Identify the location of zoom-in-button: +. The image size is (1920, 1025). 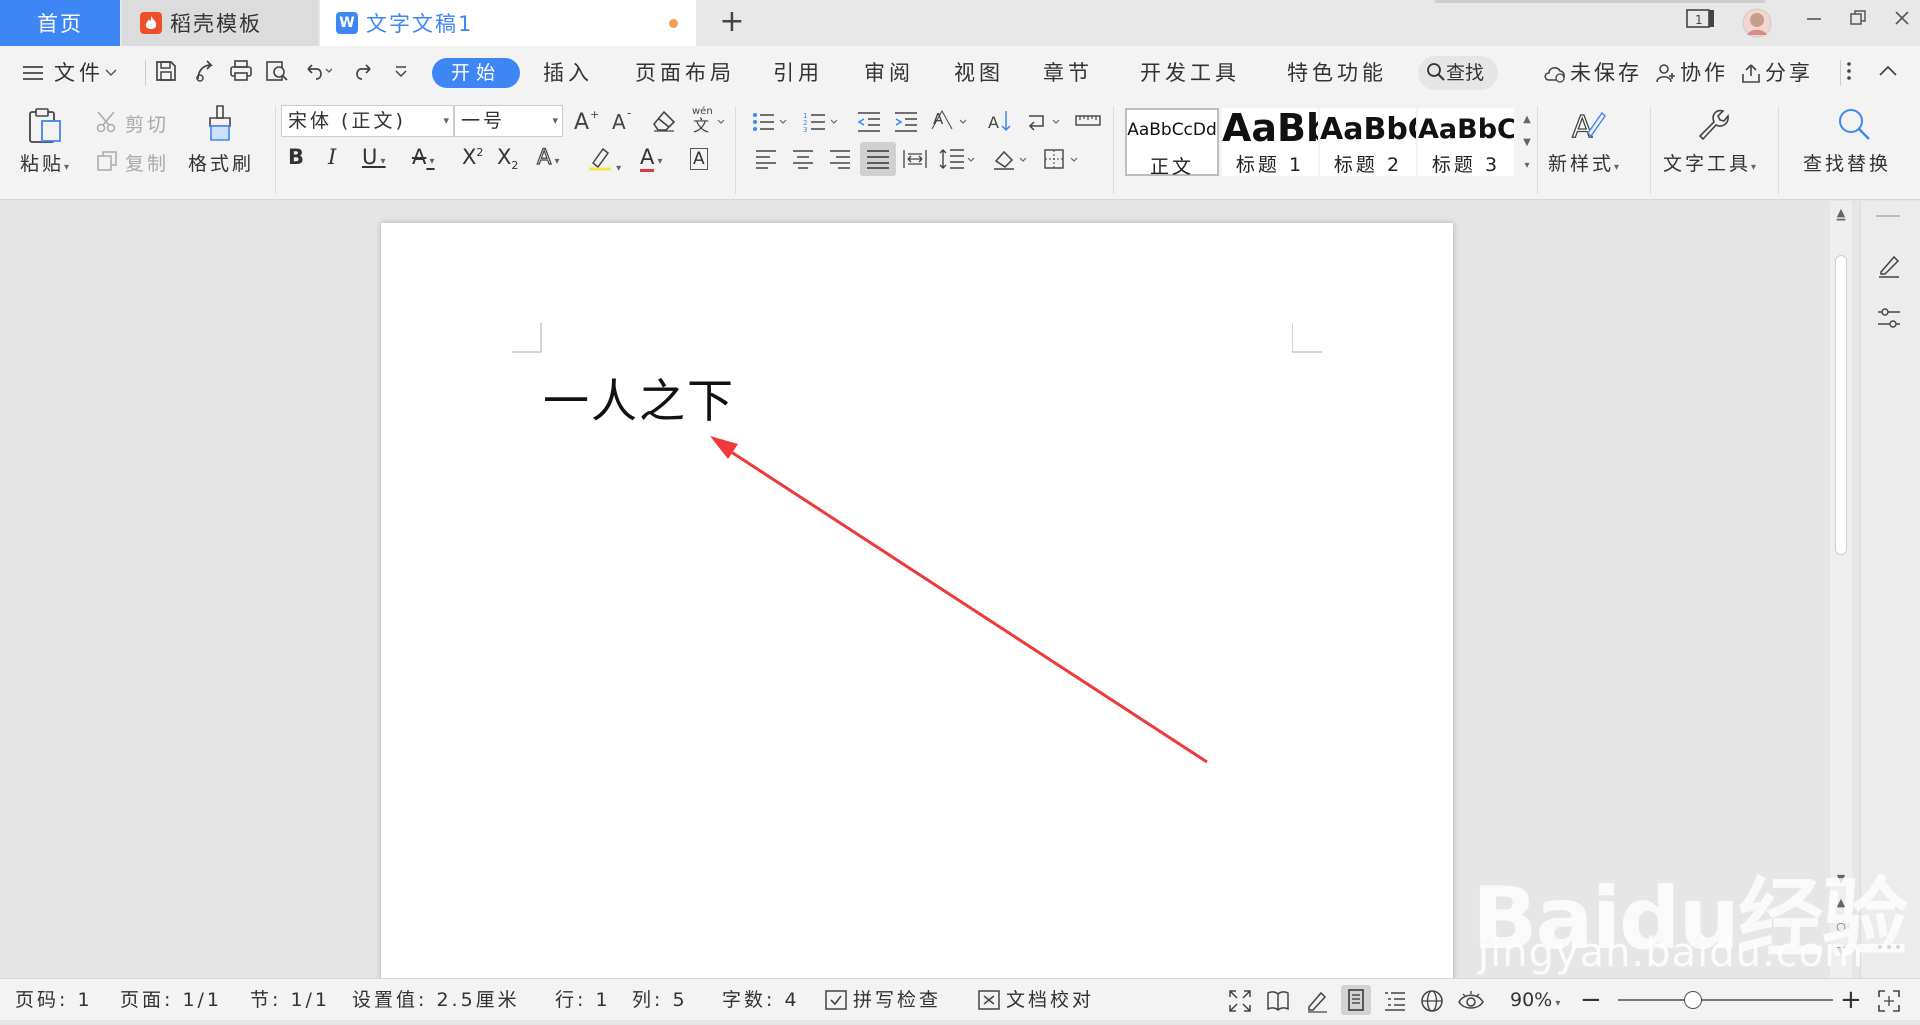
(1851, 1000).